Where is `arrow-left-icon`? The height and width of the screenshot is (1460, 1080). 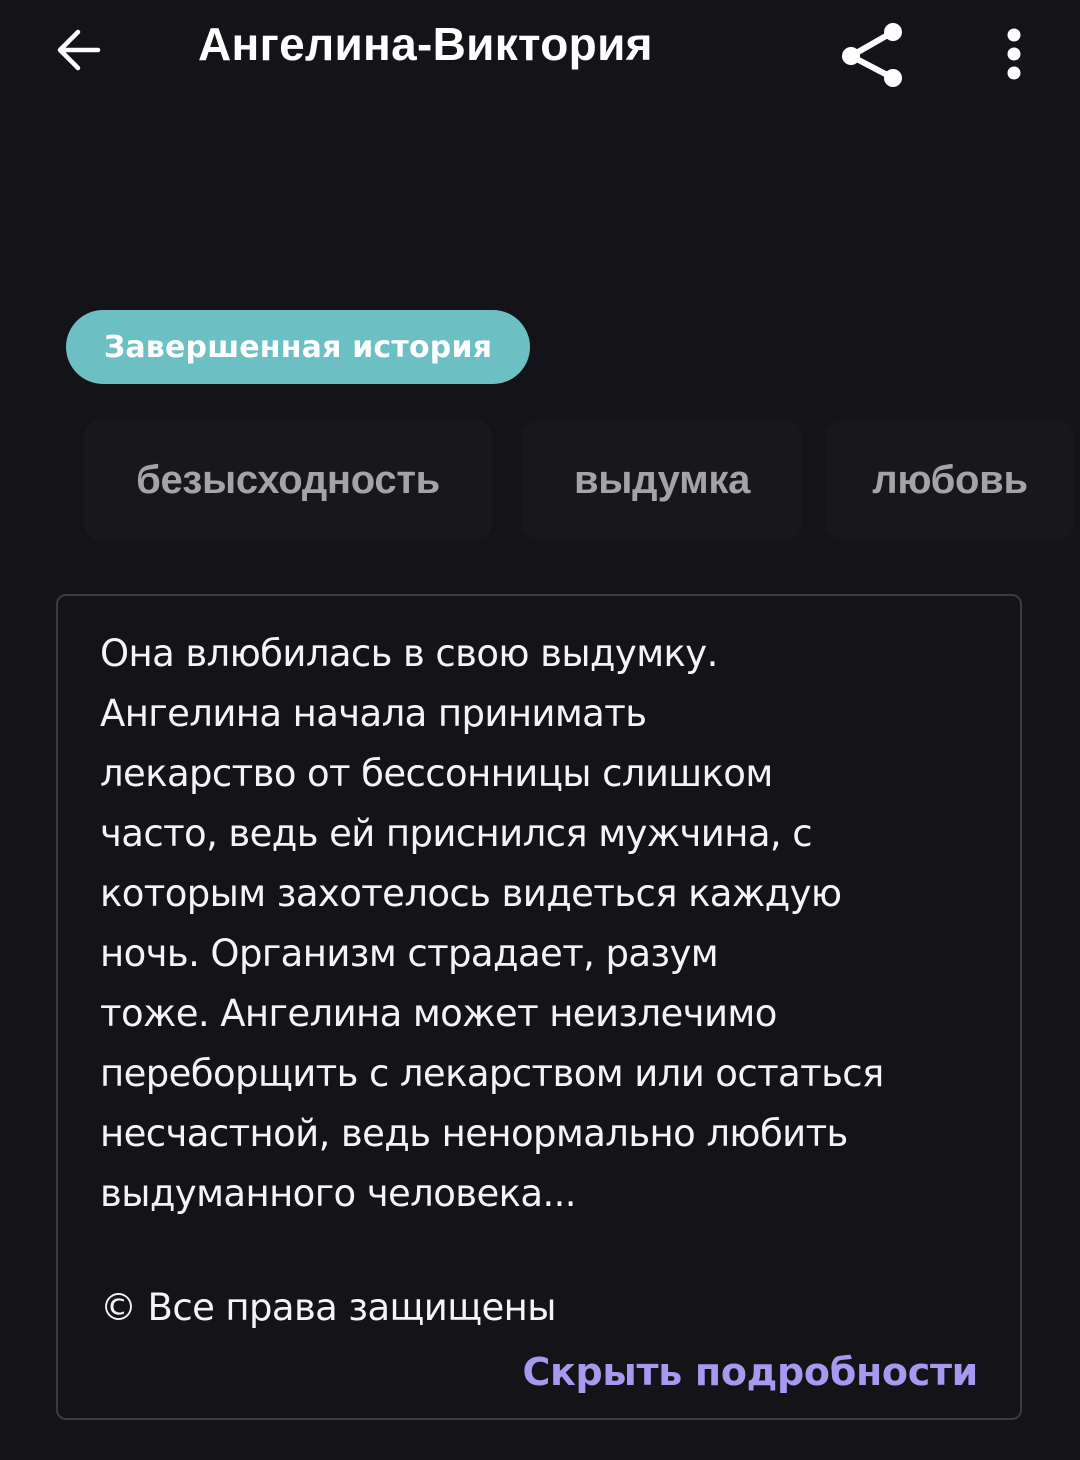
arrow-left-icon is located at coordinates (79, 50).